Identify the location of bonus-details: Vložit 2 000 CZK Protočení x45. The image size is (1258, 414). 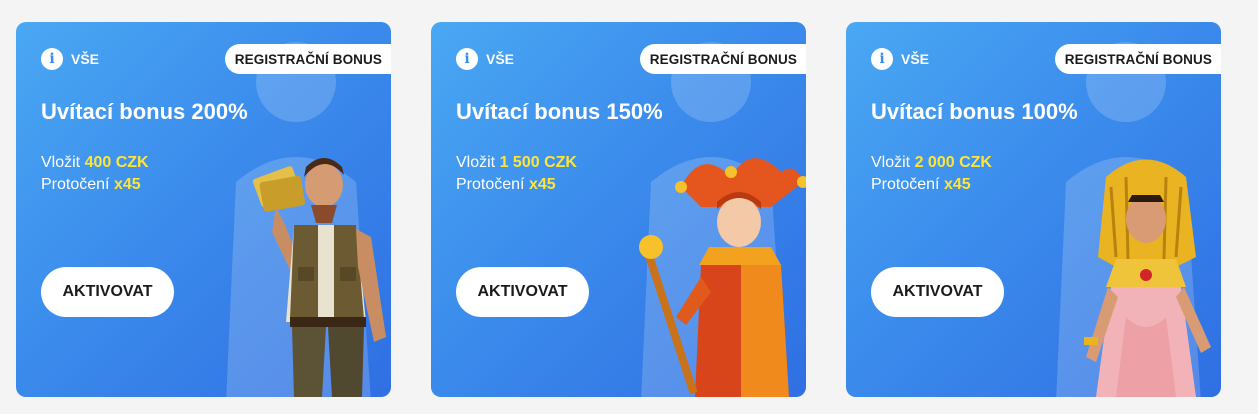
(931, 174).